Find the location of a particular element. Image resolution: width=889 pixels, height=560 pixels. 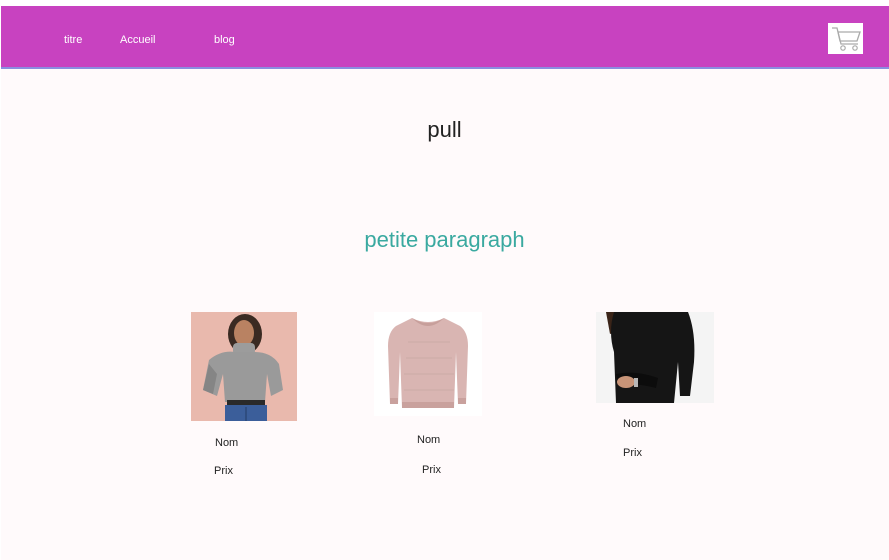

grey-sweater-photo is located at coordinates (244, 366).